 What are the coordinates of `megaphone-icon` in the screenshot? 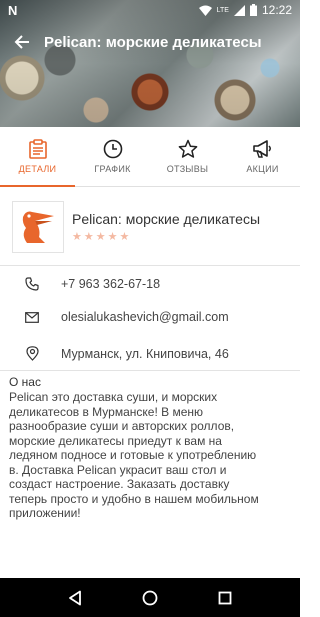 It's located at (261, 149).